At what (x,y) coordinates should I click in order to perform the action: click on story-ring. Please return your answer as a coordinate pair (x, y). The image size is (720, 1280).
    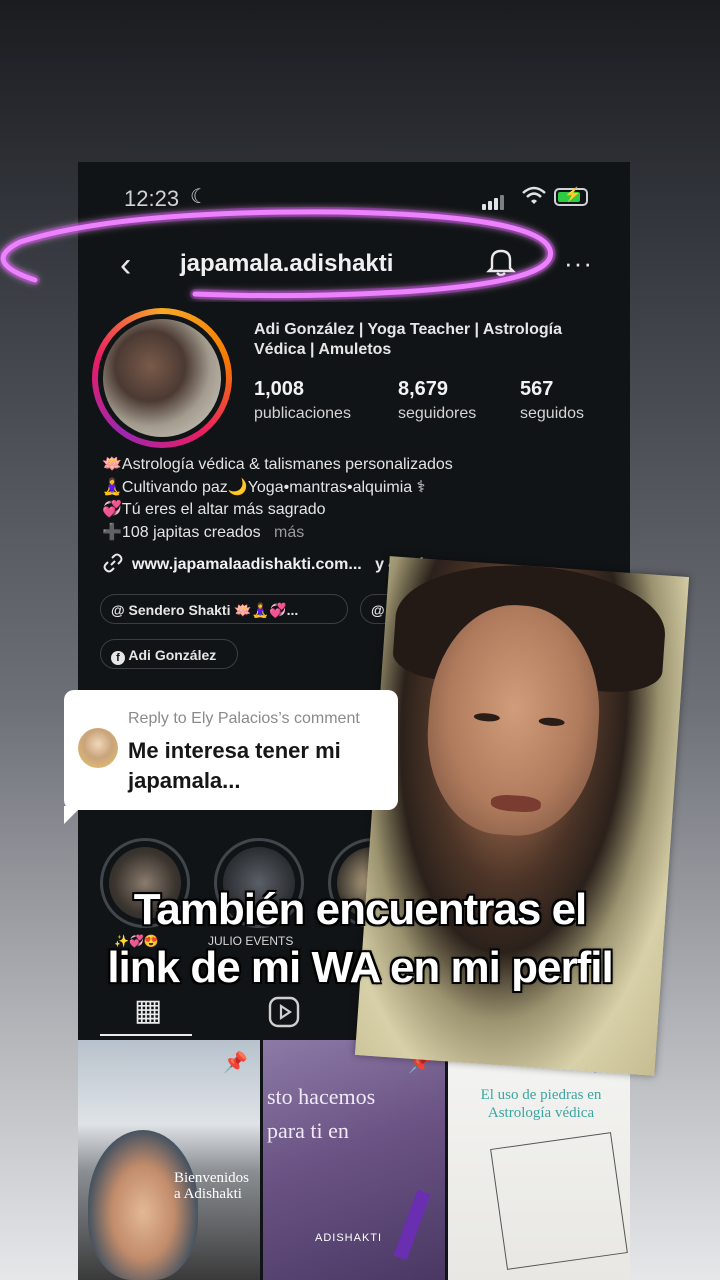
    Looking at the image, I should click on (162, 378).